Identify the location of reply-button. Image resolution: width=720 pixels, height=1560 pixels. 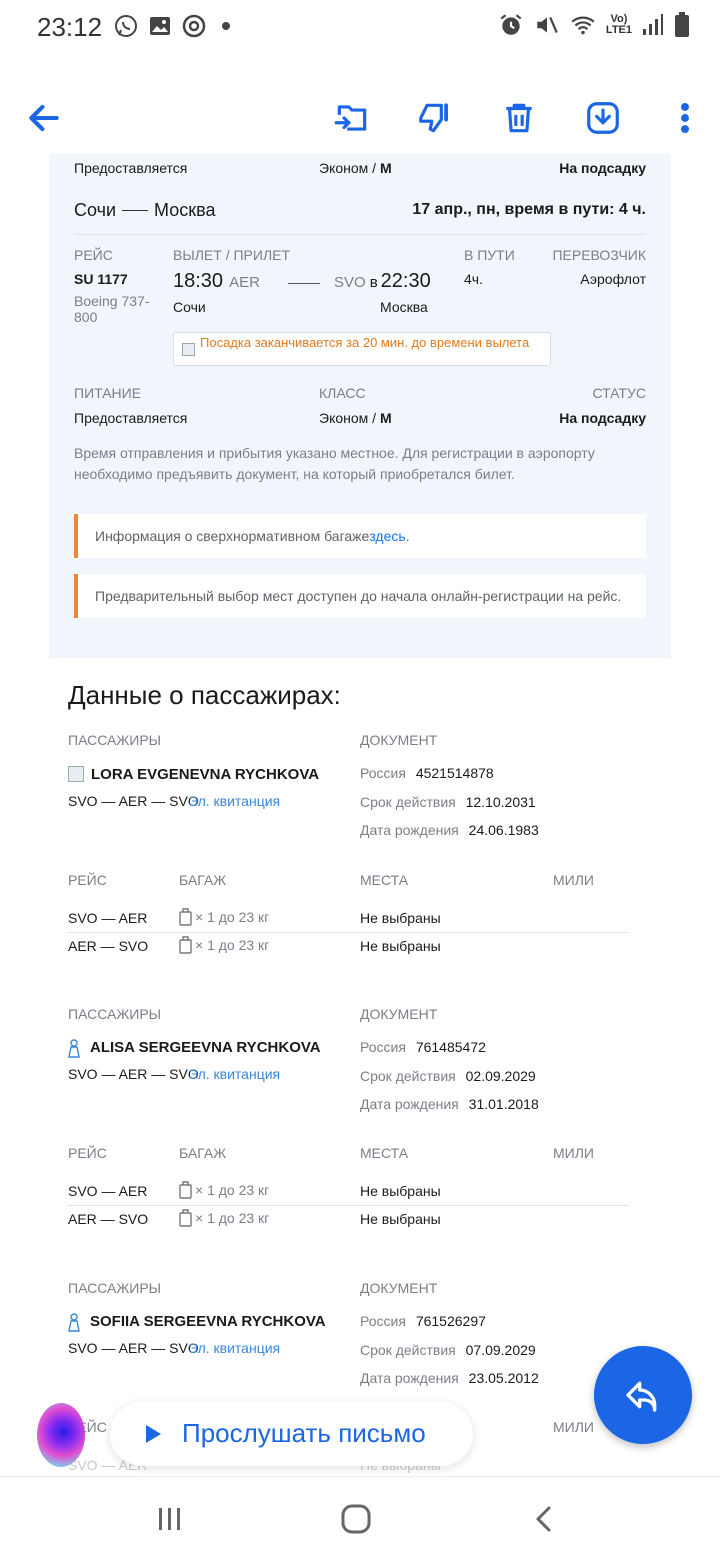
(643, 1395).